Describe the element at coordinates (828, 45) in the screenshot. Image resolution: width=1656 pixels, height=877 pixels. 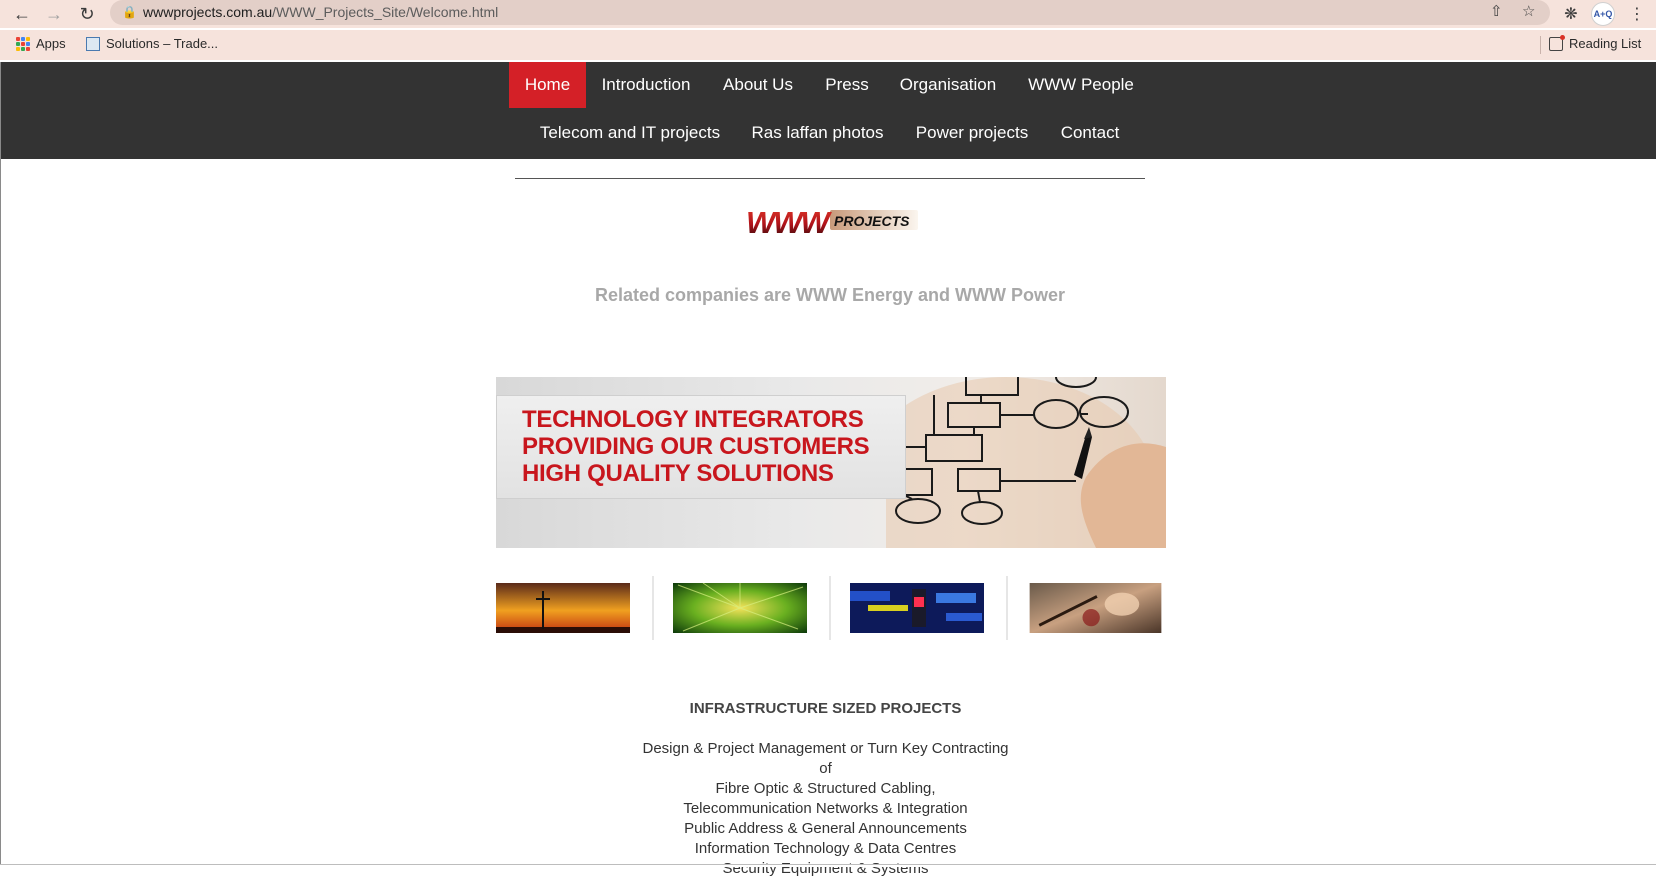
I see `bookmarks-bar: Apps Solutions – Trade... Reading List` at that location.